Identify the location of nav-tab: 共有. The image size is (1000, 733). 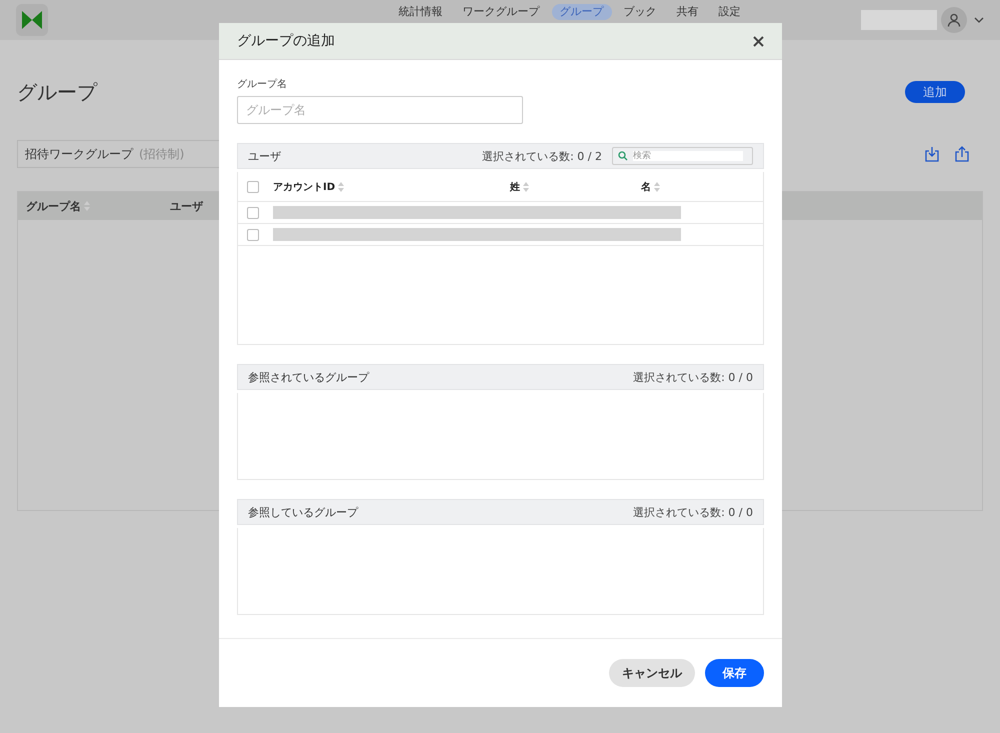
(687, 12).